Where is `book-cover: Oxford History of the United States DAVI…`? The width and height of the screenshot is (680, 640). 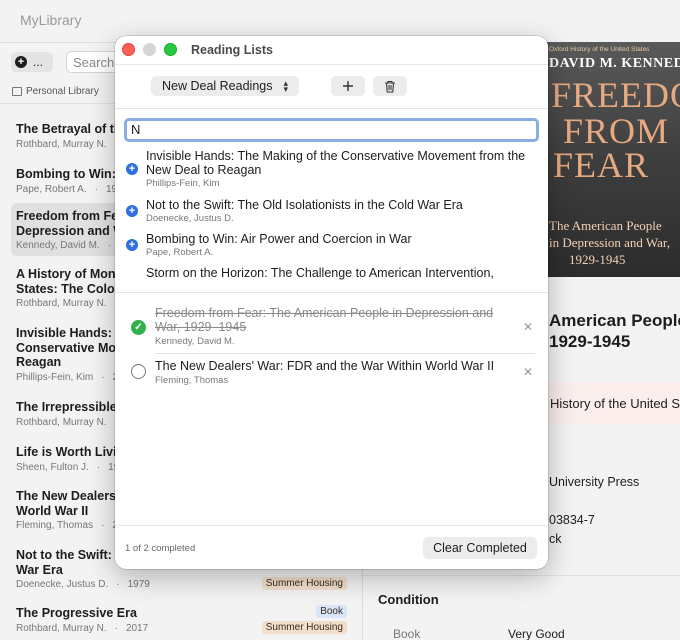 book-cover: Oxford History of the United States DAVI… is located at coordinates (612, 159).